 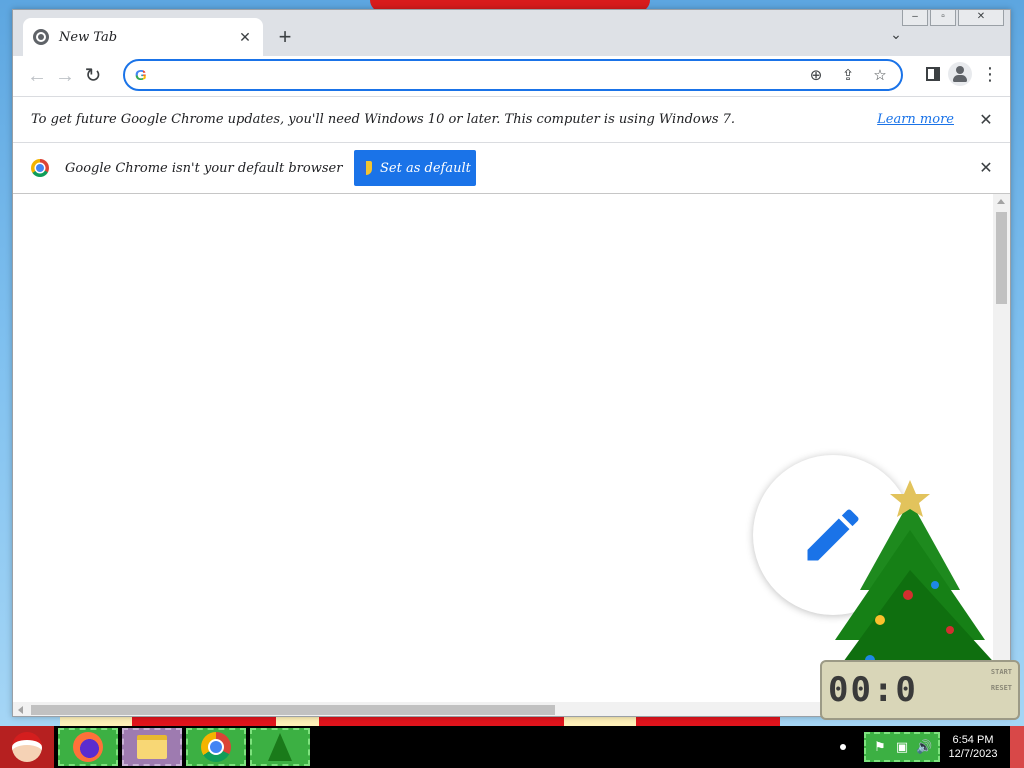 I want to click on uac-shield-icon, so click(x=366, y=168).